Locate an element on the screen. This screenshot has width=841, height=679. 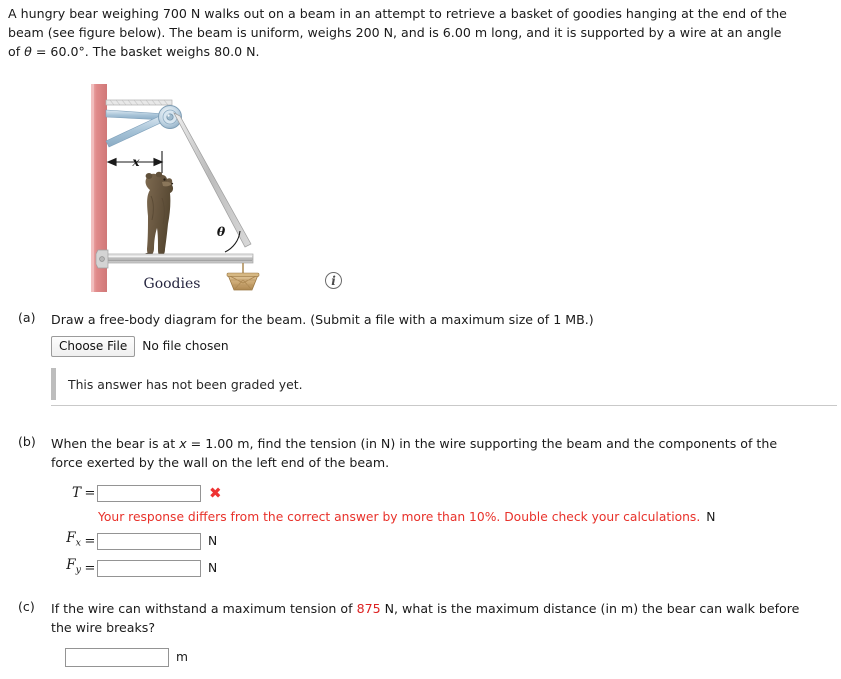
fx-unit: N is located at coordinates (213, 540).